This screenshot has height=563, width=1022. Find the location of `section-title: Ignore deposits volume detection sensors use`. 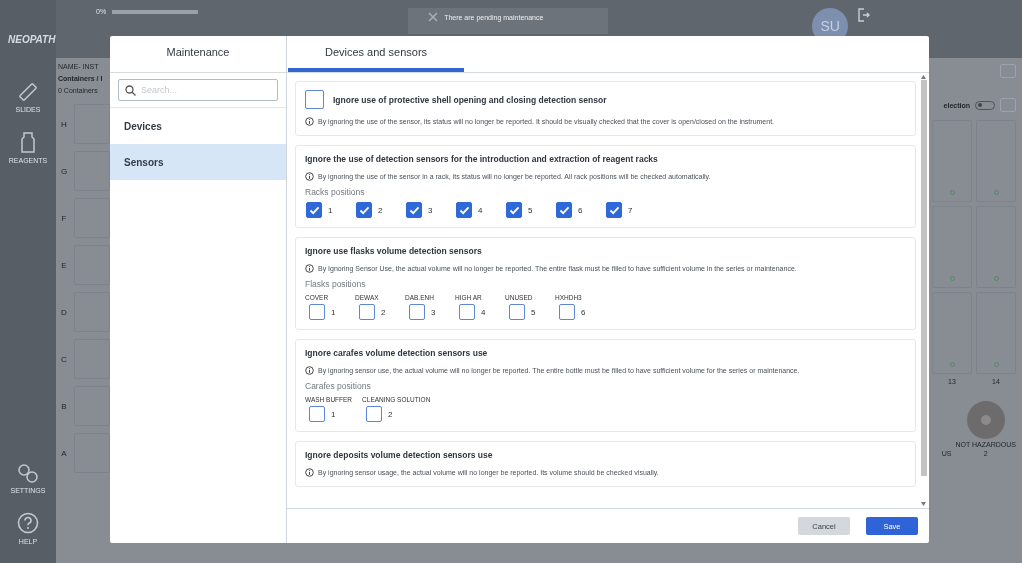

section-title: Ignore deposits volume detection sensors use is located at coordinates (399, 455).